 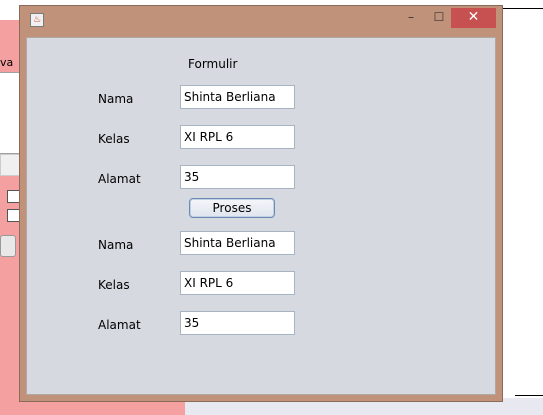 What do you see at coordinates (529, 395) in the screenshot?
I see `background-divider-bottom` at bounding box center [529, 395].